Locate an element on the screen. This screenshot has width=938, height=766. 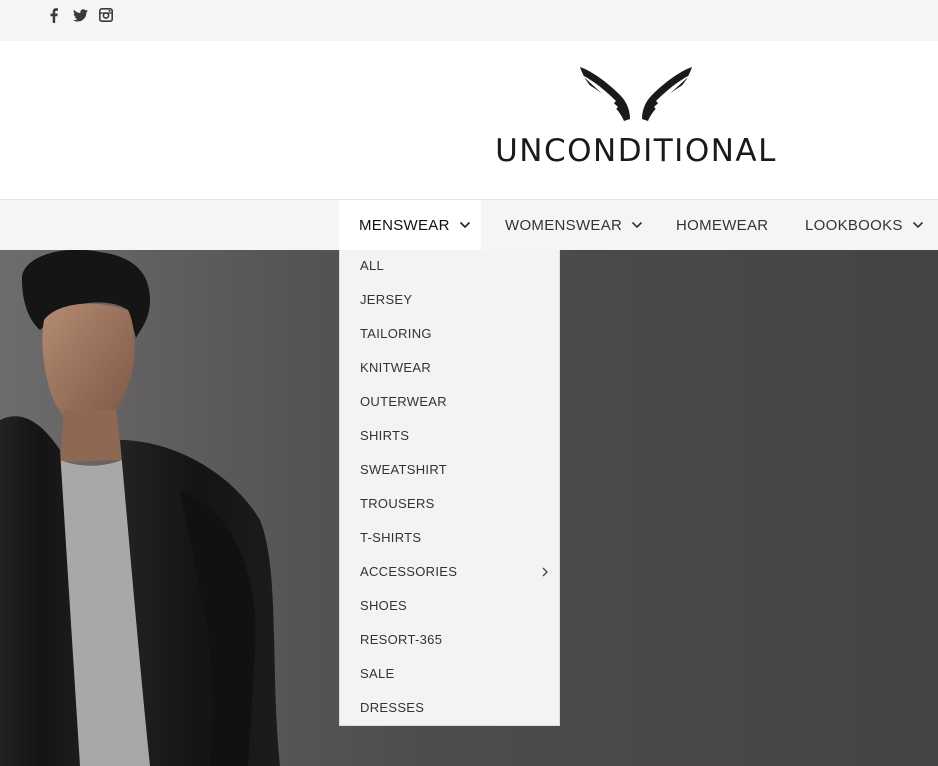
brand-wordmark: UNCONDITIONAL is located at coordinates (636, 151).